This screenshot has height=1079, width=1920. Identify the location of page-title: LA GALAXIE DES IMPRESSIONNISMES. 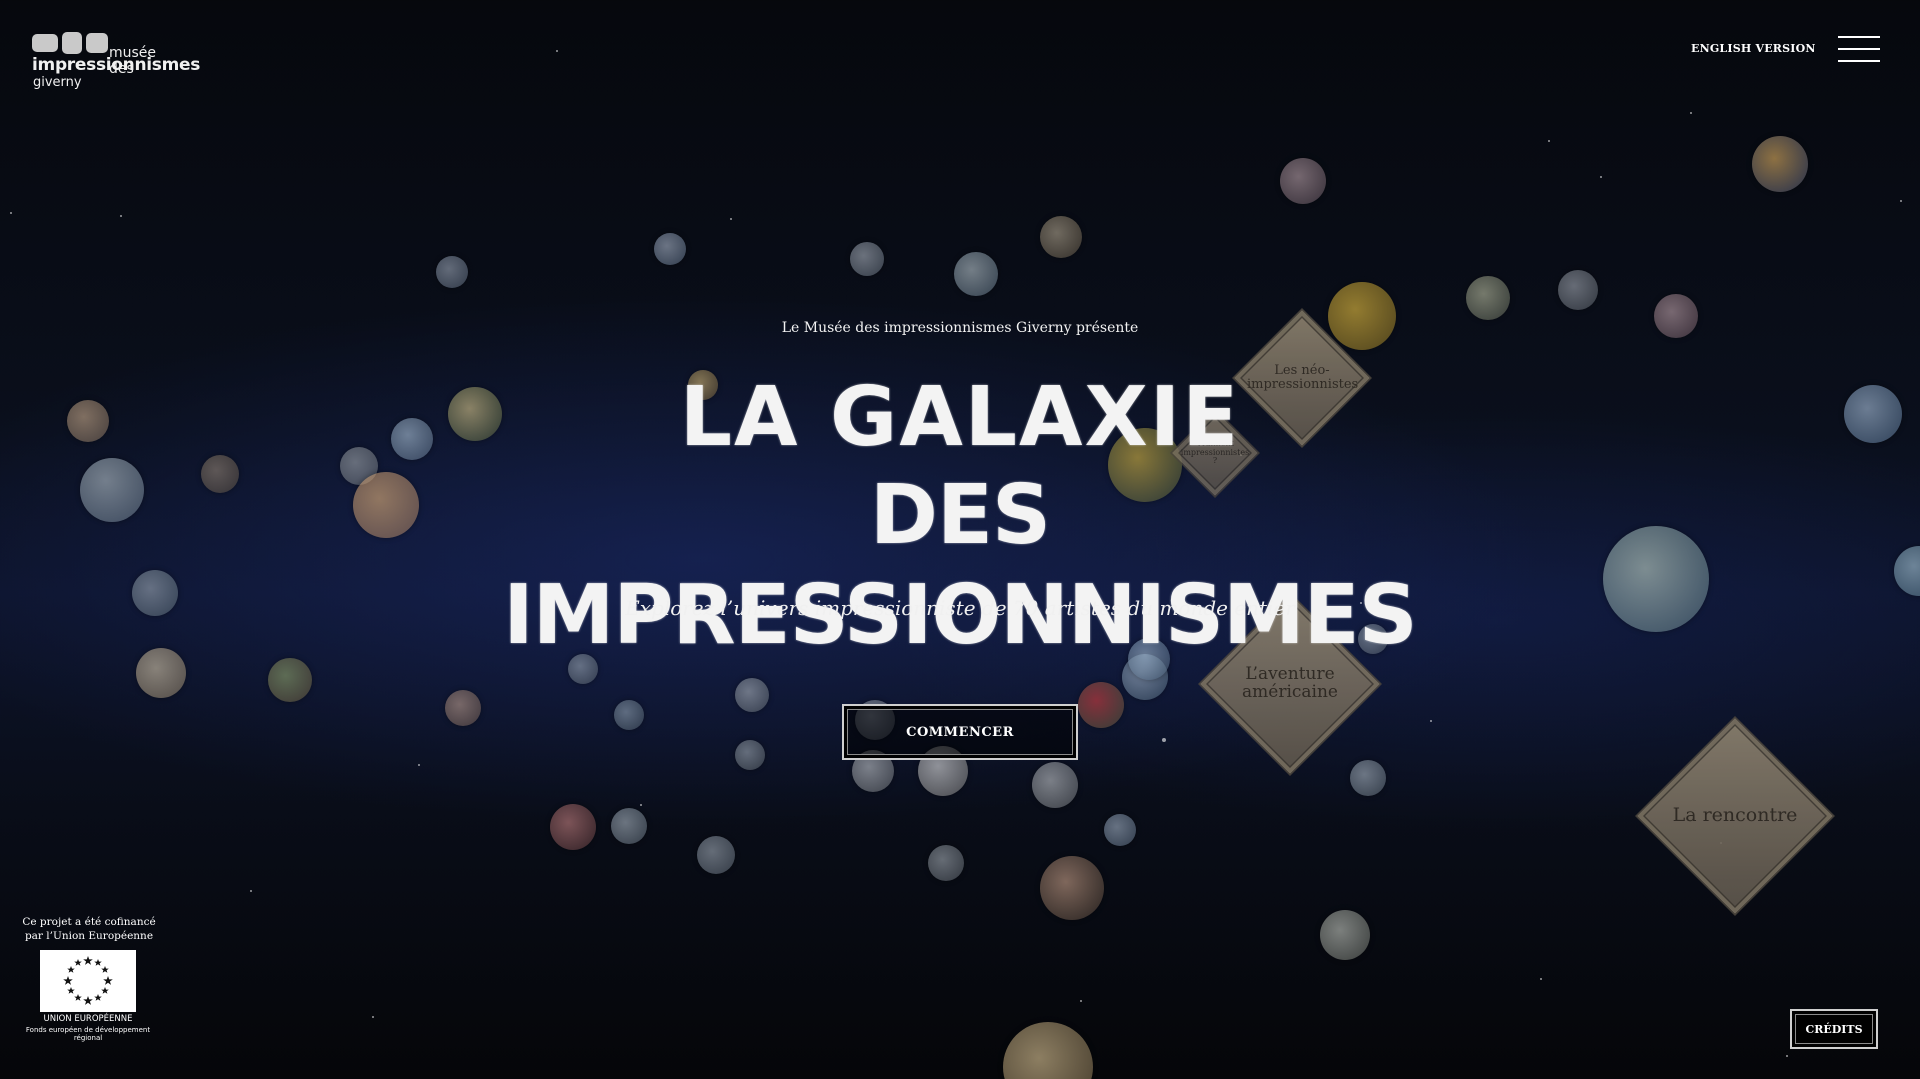
(960, 518).